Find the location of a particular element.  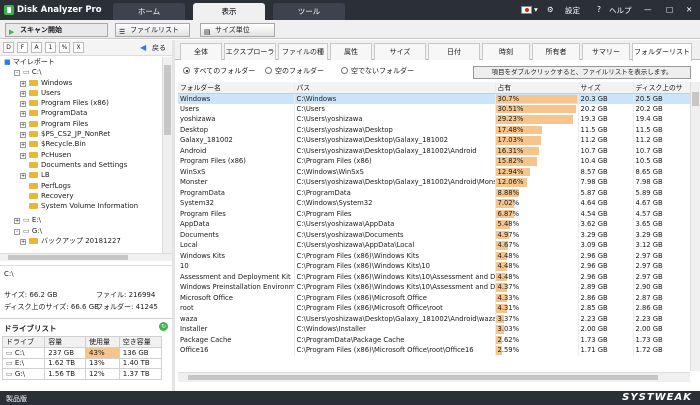

folder-row: Windows C:\Windows 30.7% 20.3 GB 20.5 GB is located at coordinates (434, 98).